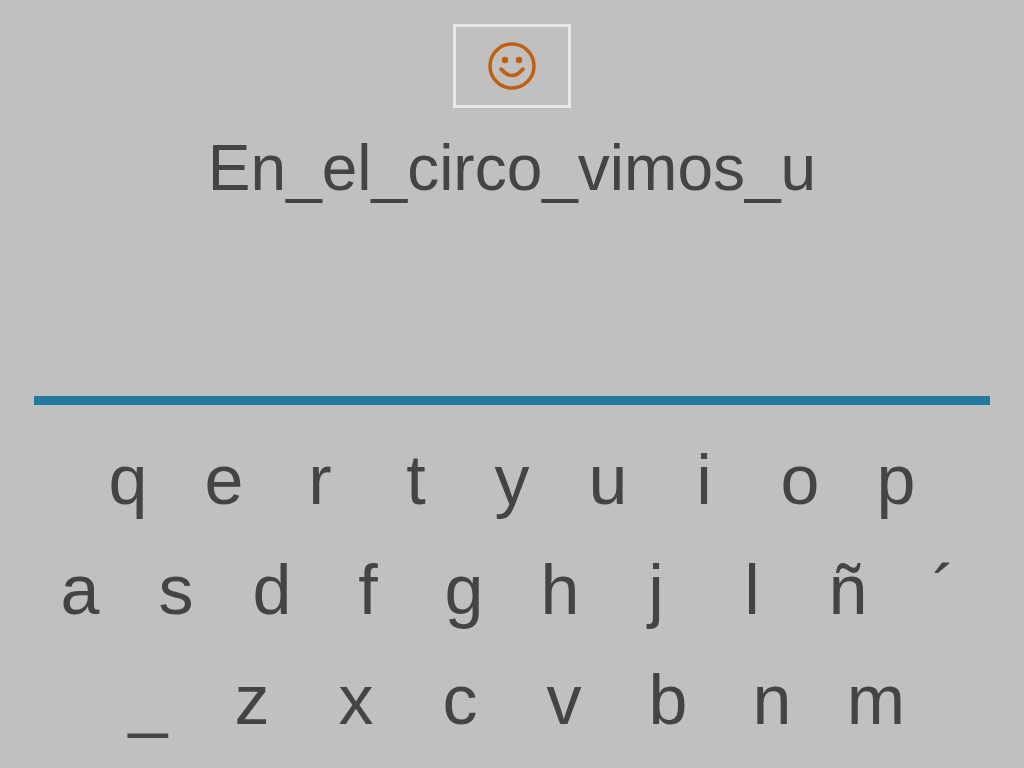 The width and height of the screenshot is (1024, 768). I want to click on letter-key: j, so click(656, 590).